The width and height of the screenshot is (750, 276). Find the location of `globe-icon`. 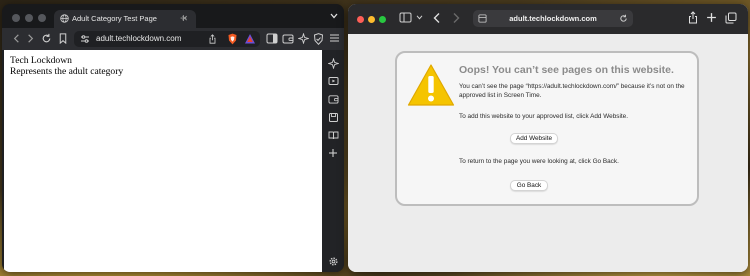

globe-icon is located at coordinates (64, 18).